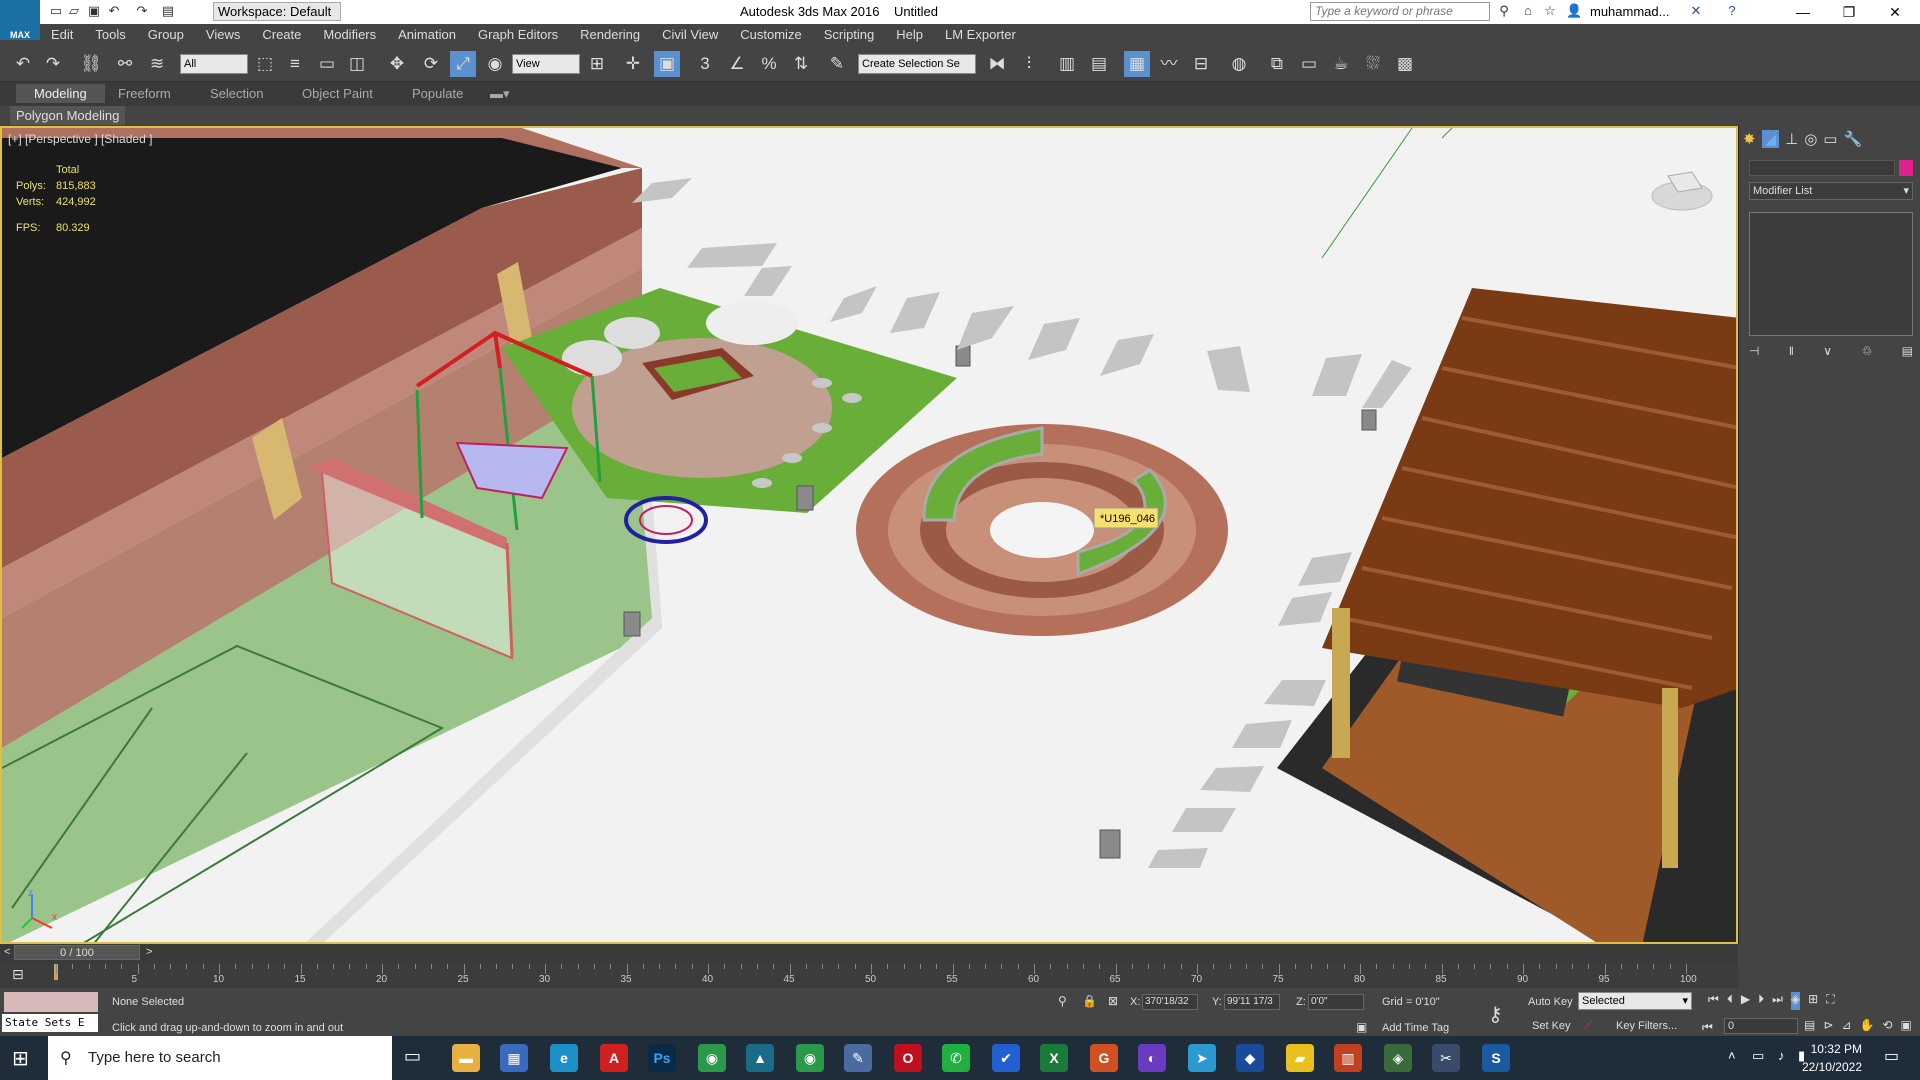 This screenshot has height=1080, width=1920. What do you see at coordinates (1809, 1027) in the screenshot?
I see `time-config-icon: ▤` at bounding box center [1809, 1027].